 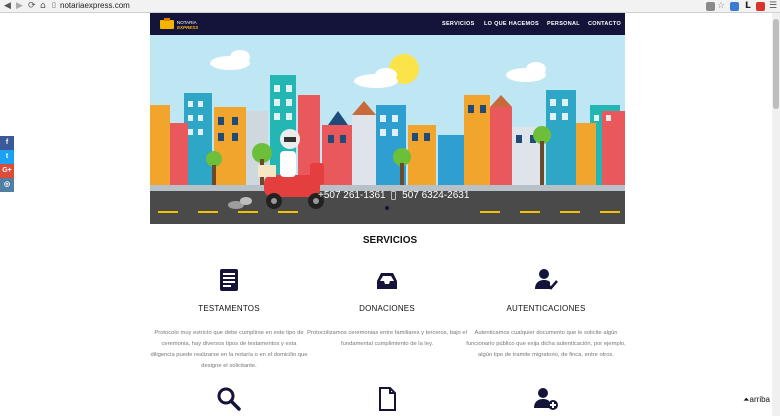 I want to click on instagram-icon: ◎, so click(x=7, y=185).